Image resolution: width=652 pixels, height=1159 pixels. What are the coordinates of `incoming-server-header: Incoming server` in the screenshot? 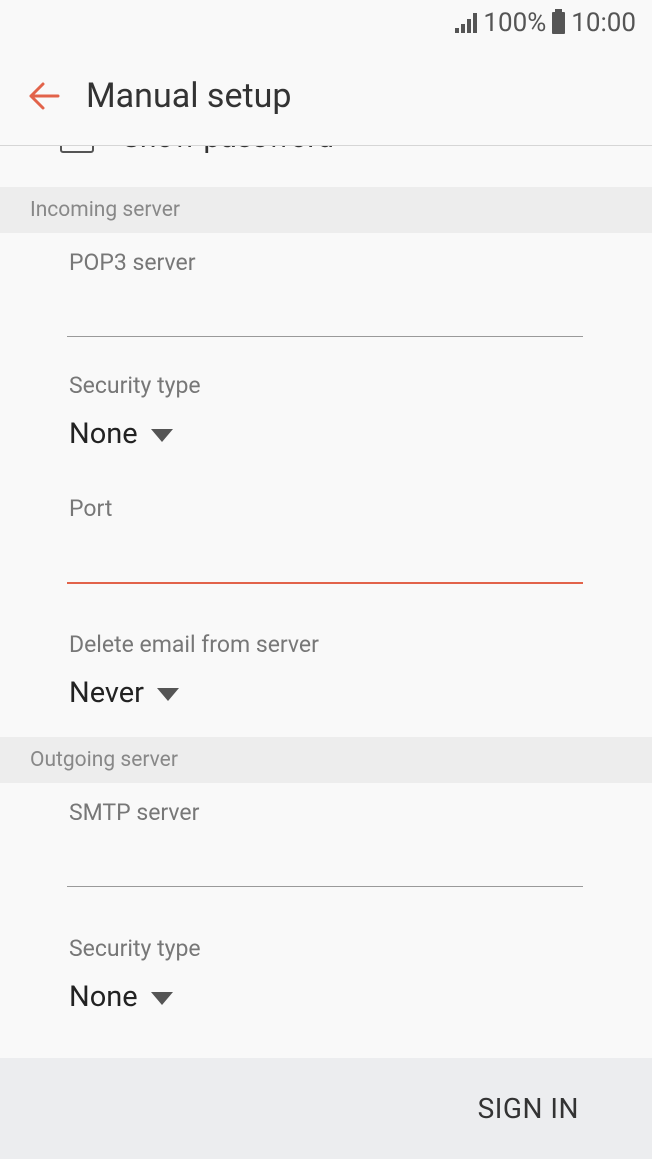 It's located at (326, 210).